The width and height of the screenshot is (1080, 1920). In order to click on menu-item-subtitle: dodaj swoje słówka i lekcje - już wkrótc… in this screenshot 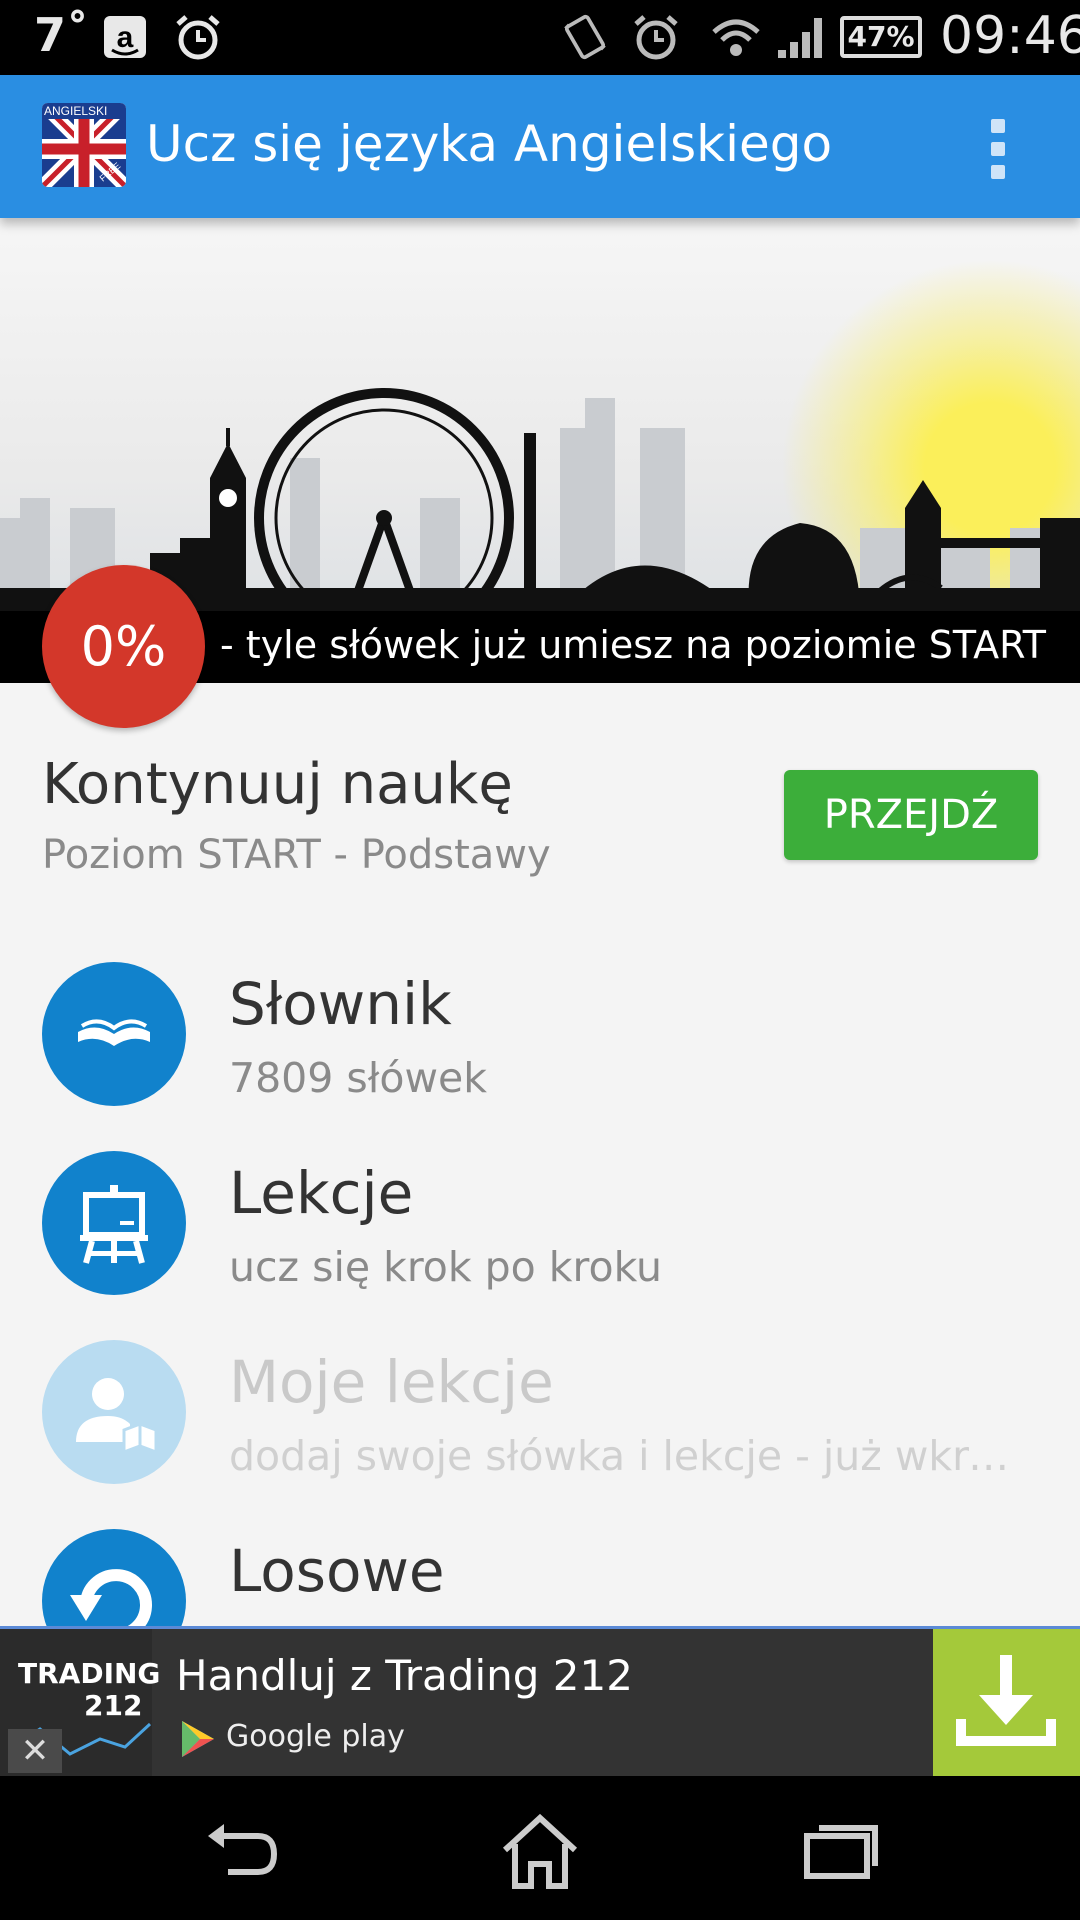, I will do `click(629, 1456)`.